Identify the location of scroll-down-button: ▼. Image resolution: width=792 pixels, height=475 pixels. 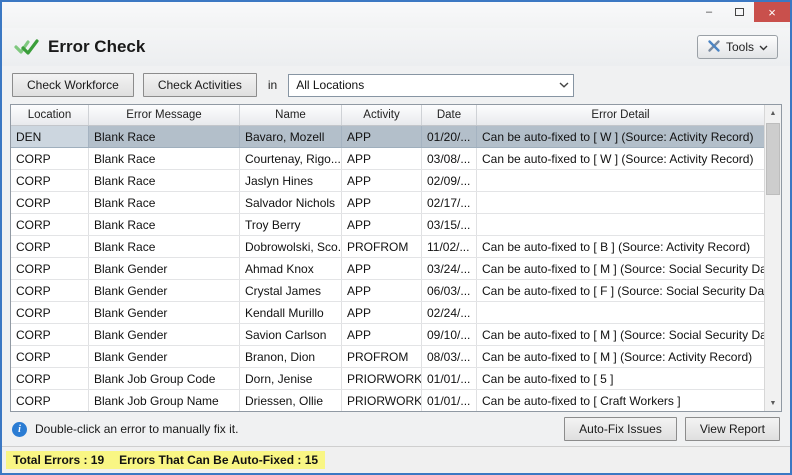
(773, 403).